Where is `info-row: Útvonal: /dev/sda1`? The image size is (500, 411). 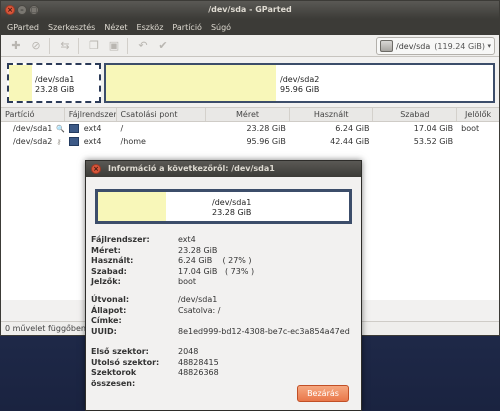 info-row: Útvonal: /dev/sda1 is located at coordinates (220, 300).